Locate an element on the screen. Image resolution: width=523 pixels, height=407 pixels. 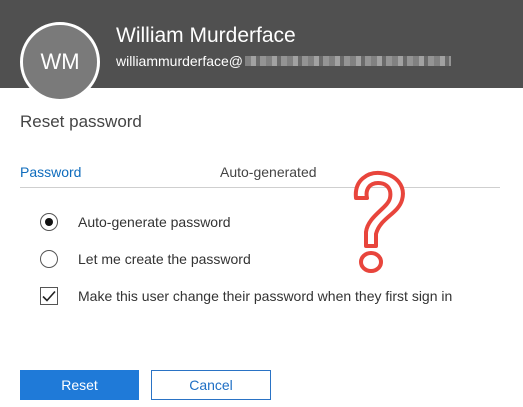
panel-title: Reset password is located at coordinates (81, 121).